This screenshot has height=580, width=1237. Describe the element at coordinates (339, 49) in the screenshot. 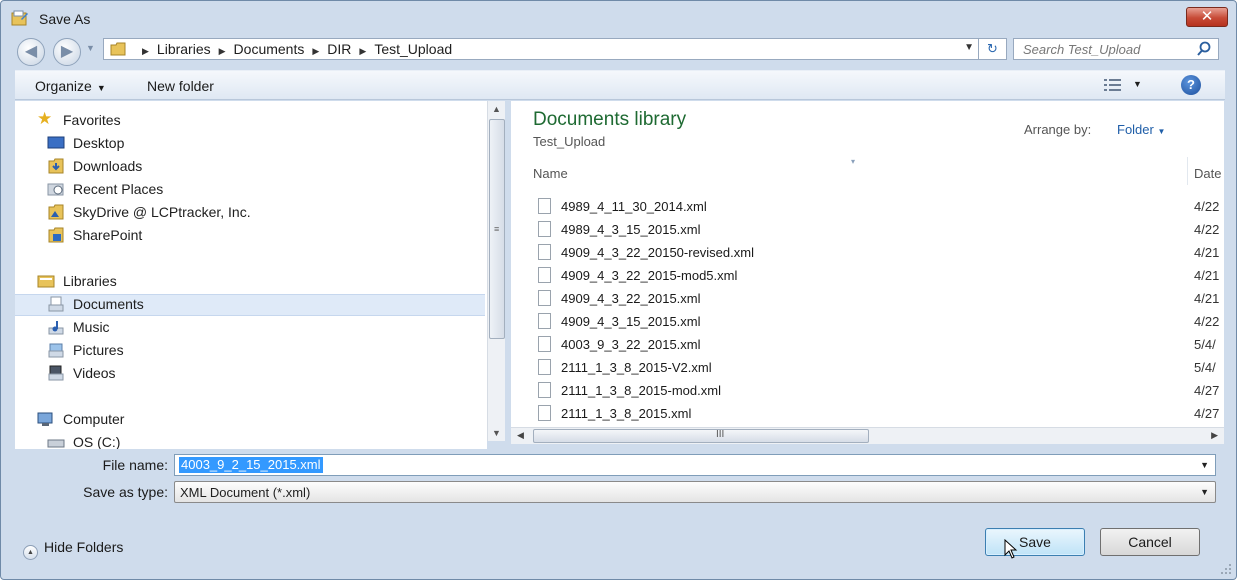

I see `breadcrumb-dir: DIR` at that location.